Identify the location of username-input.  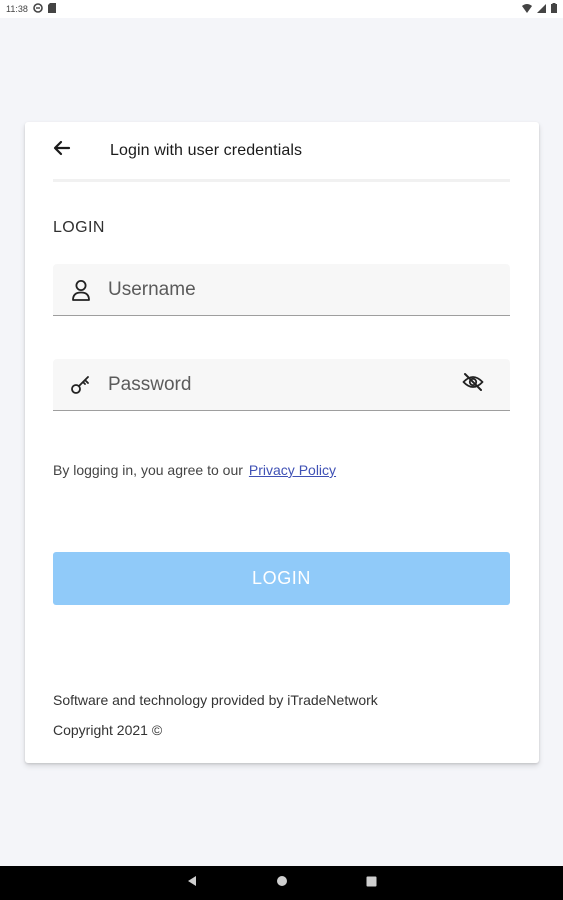
(309, 289).